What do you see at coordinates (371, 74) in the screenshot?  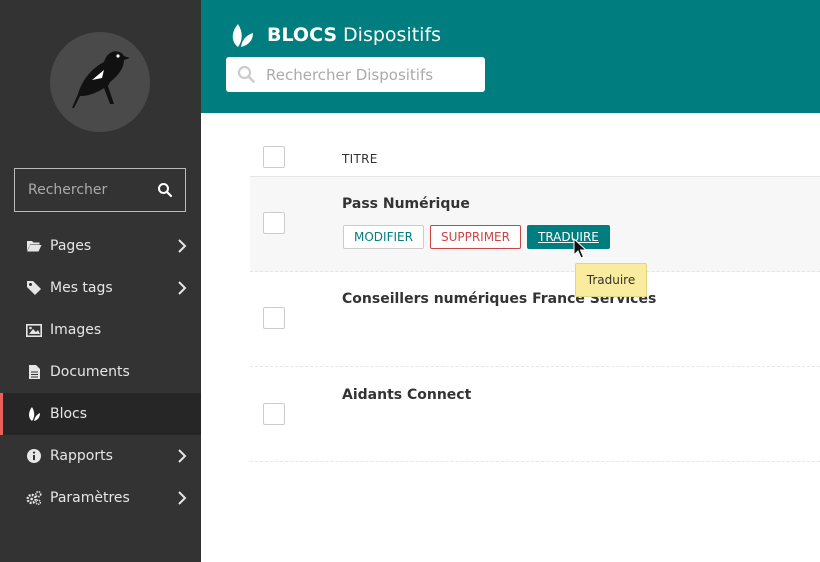 I see `header-search-input` at bounding box center [371, 74].